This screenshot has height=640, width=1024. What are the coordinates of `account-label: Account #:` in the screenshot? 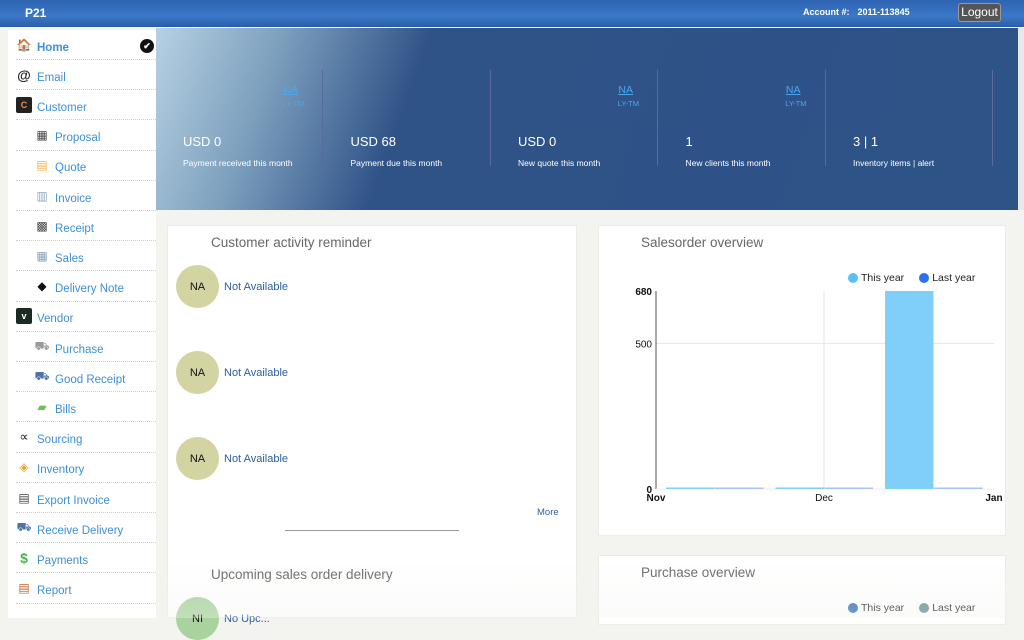 It's located at (826, 12).